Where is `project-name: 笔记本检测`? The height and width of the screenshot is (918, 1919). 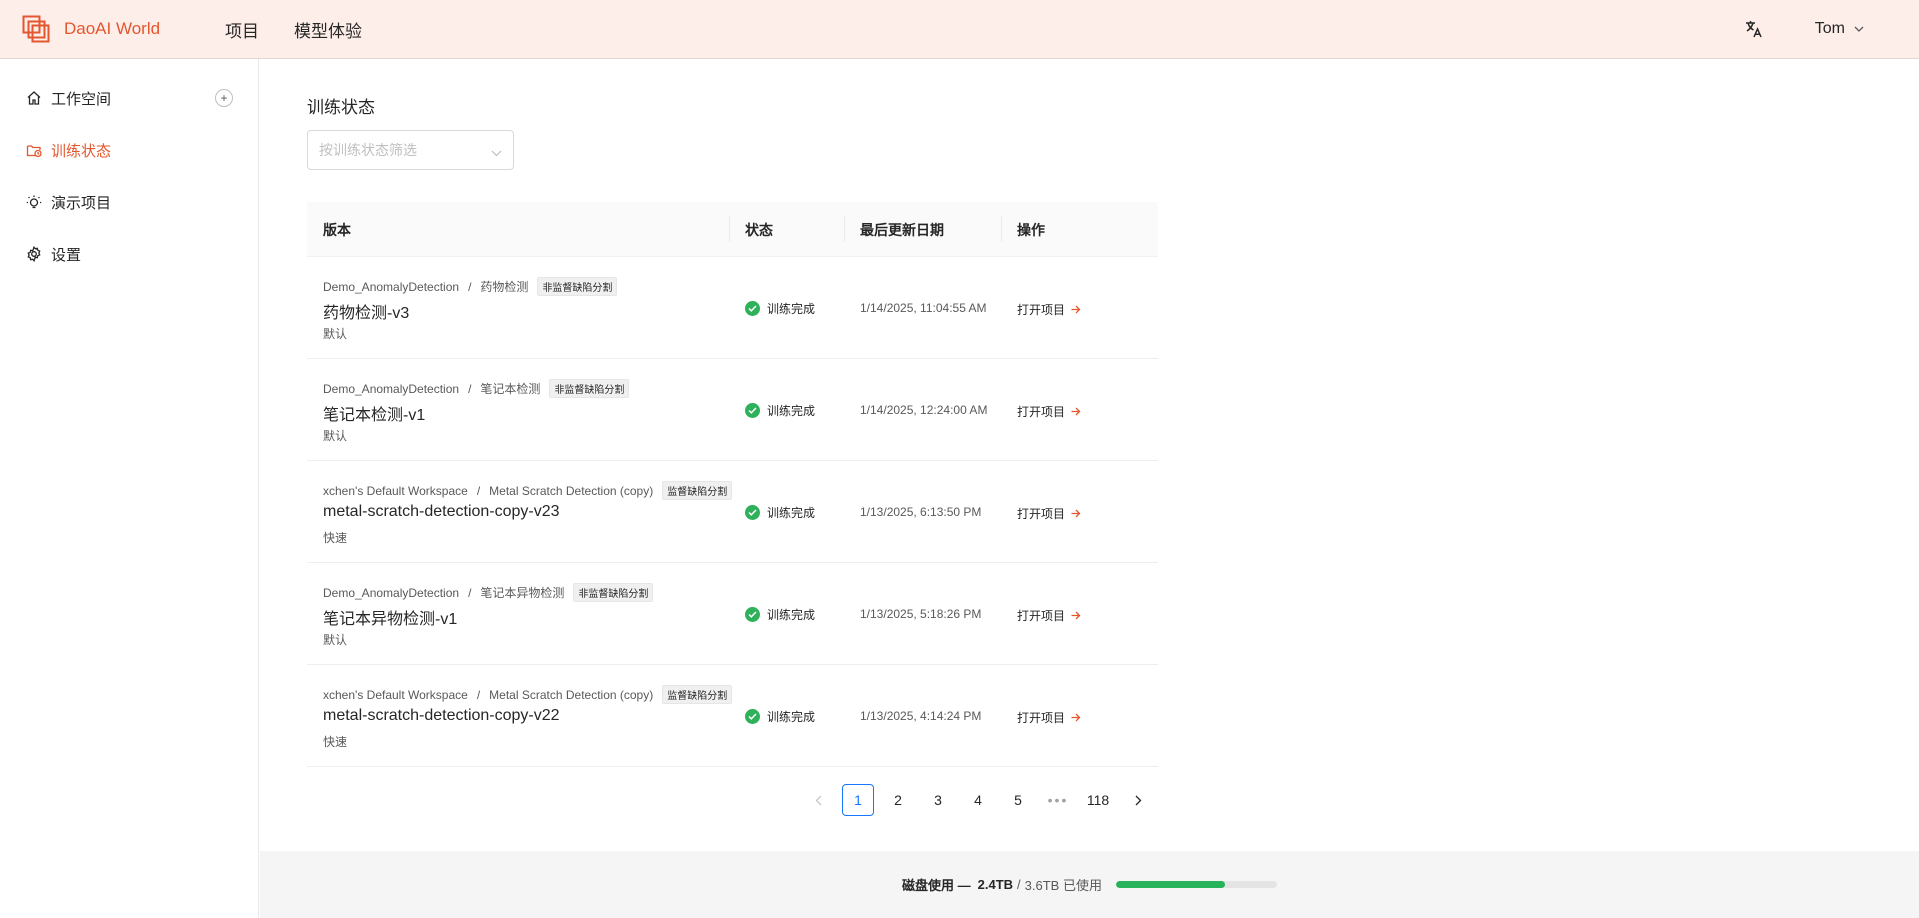 project-name: 笔记本检测 is located at coordinates (510, 388).